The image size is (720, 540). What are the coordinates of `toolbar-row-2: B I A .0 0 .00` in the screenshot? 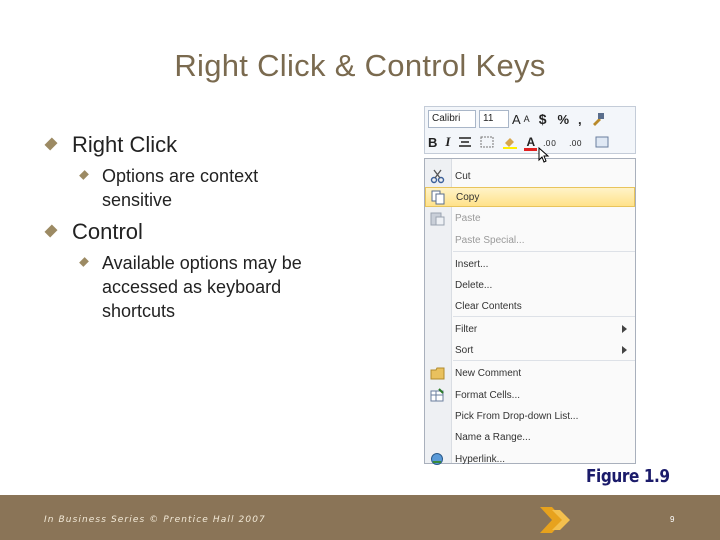 It's located at (518, 142).